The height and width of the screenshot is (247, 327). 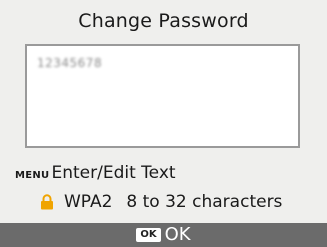 What do you see at coordinates (32, 175) in the screenshot?
I see `menu-key-label: MENU` at bounding box center [32, 175].